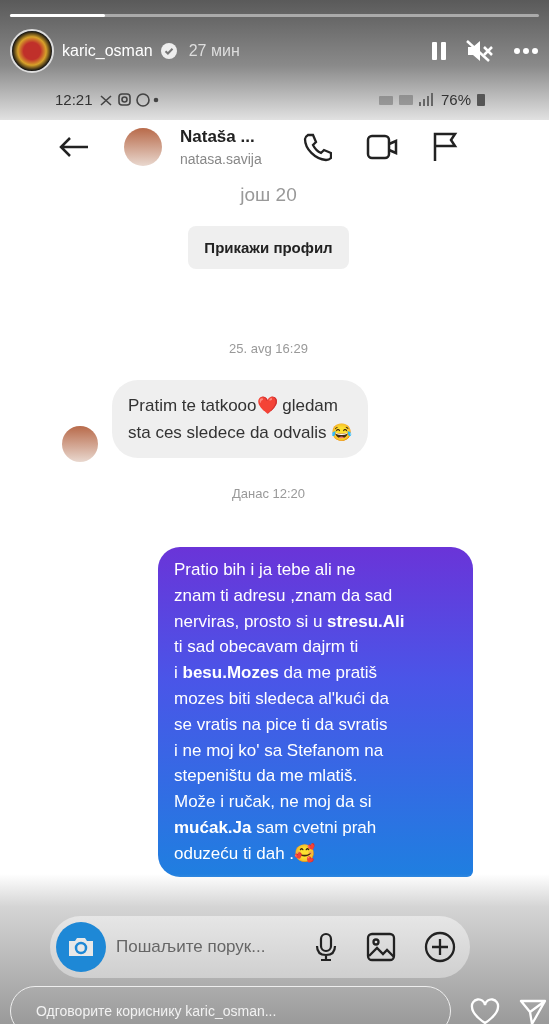  What do you see at coordinates (526, 51) in the screenshot?
I see `more-icon` at bounding box center [526, 51].